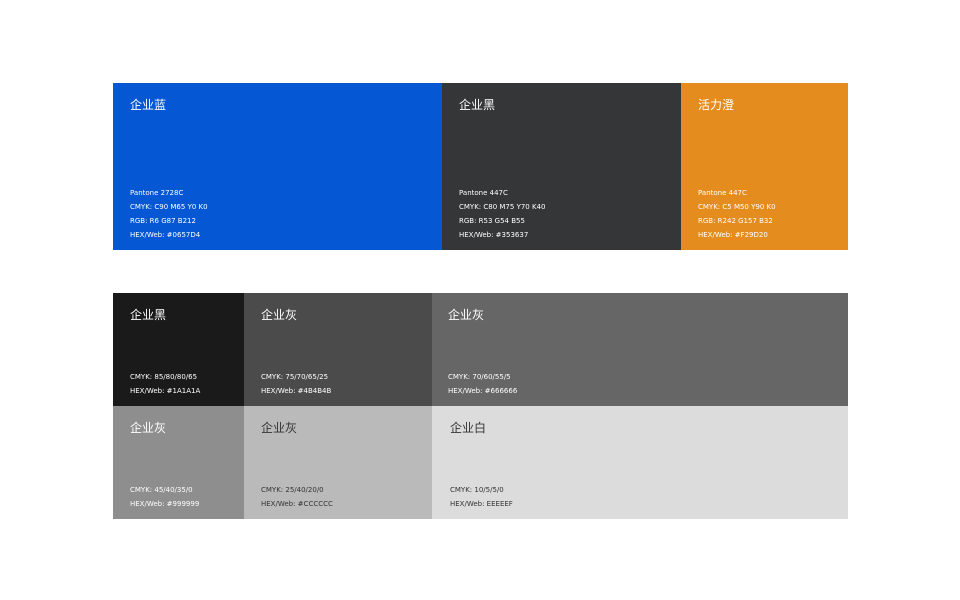 The height and width of the screenshot is (600, 960). I want to click on spec-cmyk: CMYK: 85/80/80/65, so click(164, 377).